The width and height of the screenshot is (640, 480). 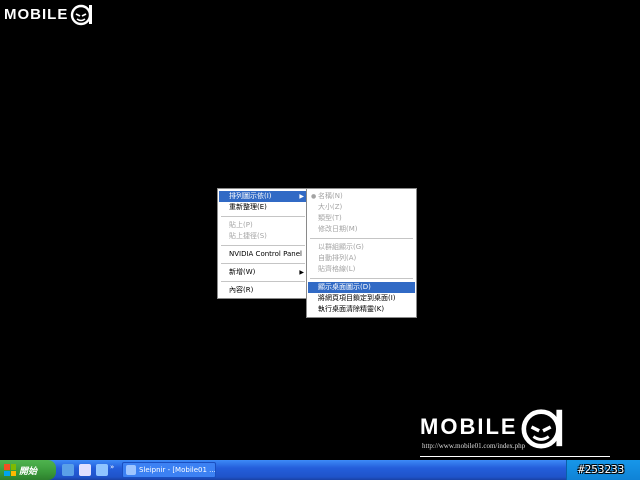 What do you see at coordinates (68, 470) in the screenshot?
I see `show-desktop-icon` at bounding box center [68, 470].